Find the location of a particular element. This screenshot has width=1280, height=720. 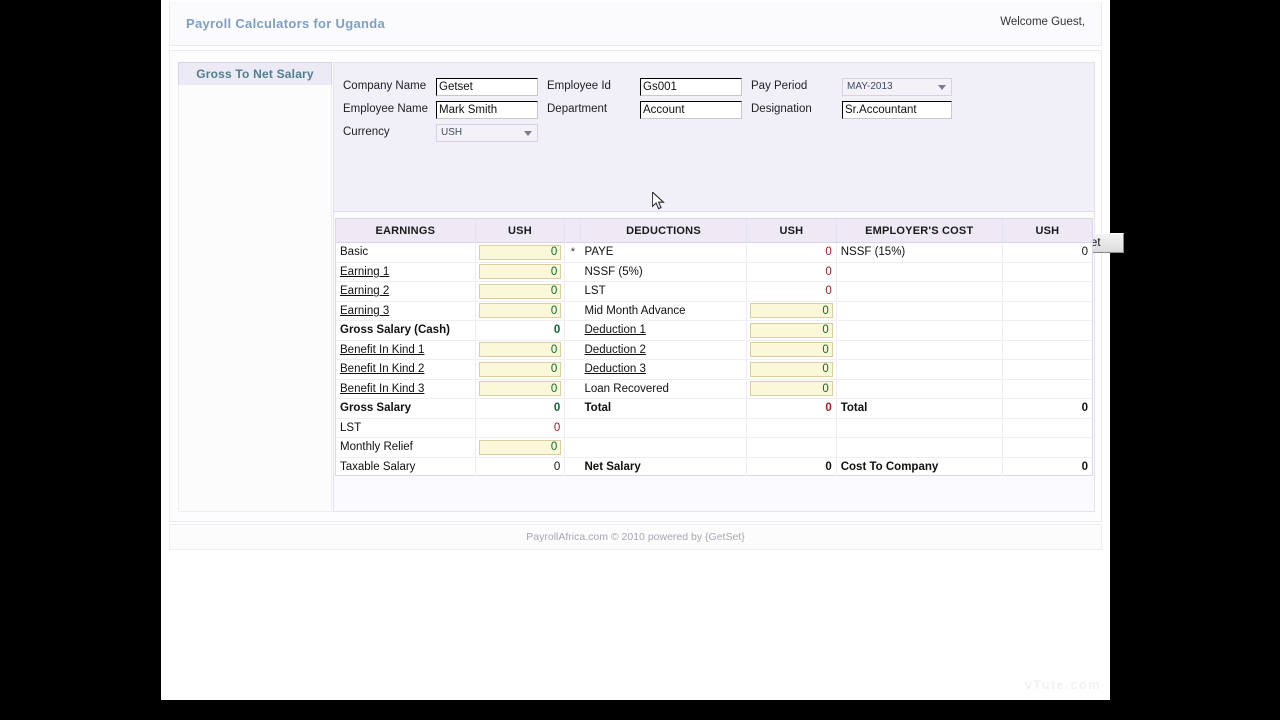

earnings-amount-10-input is located at coordinates (520, 447).